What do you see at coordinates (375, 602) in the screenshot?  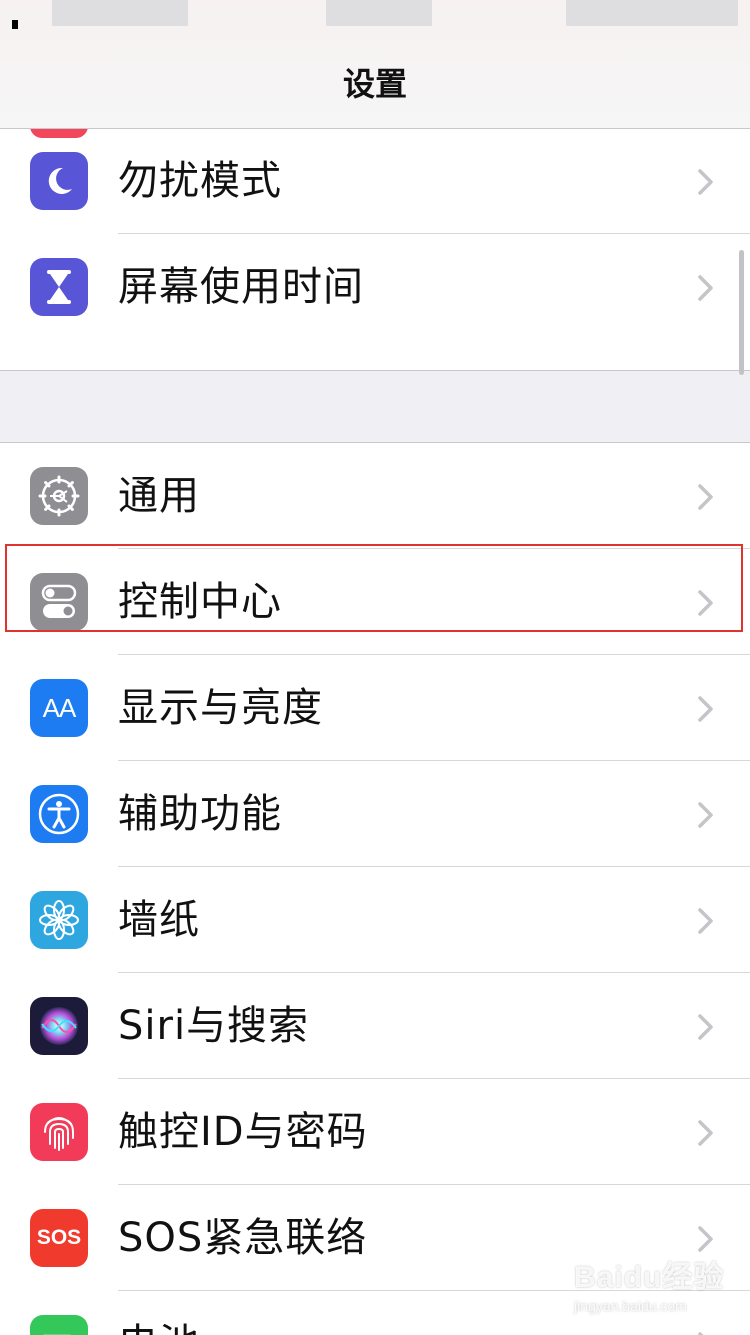 I see `settings-row-control-center: 控制中心` at bounding box center [375, 602].